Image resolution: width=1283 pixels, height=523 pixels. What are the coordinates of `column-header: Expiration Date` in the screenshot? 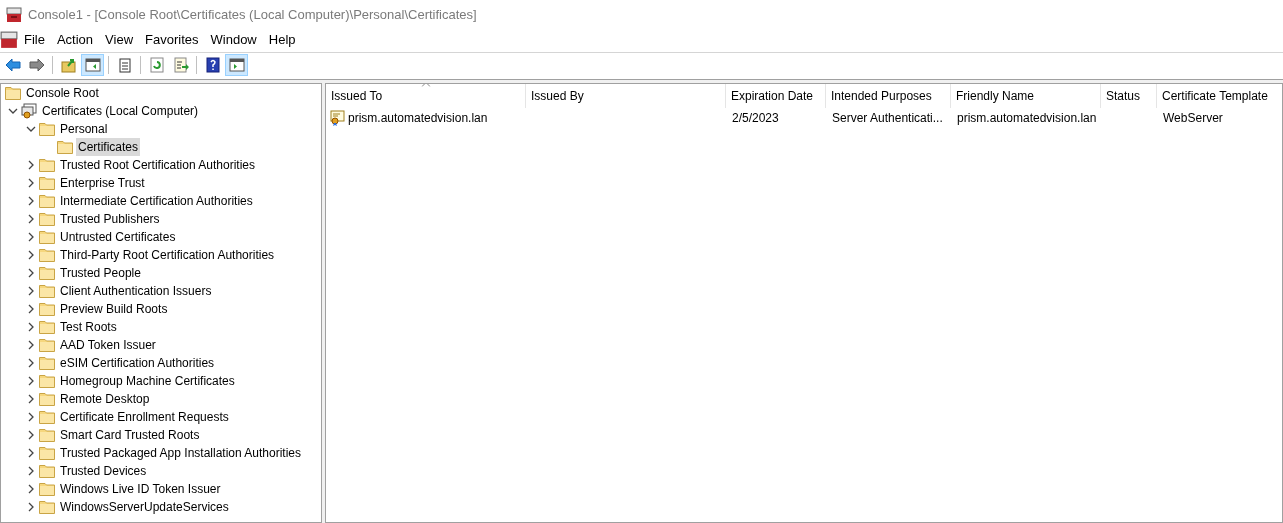 It's located at (776, 96).